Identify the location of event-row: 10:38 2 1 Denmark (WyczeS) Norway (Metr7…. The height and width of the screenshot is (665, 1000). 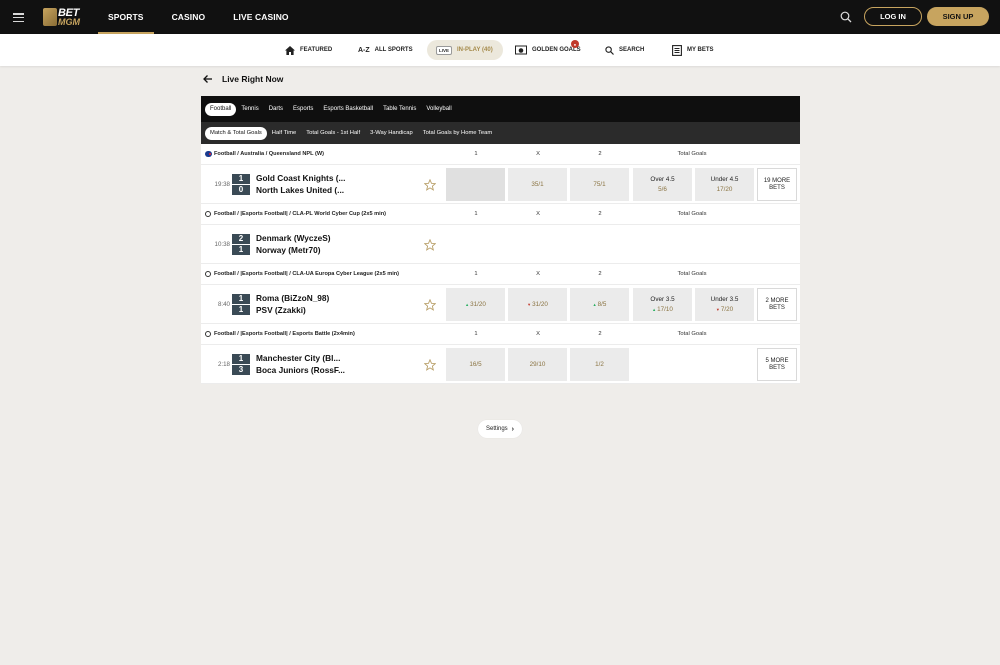
(500, 244).